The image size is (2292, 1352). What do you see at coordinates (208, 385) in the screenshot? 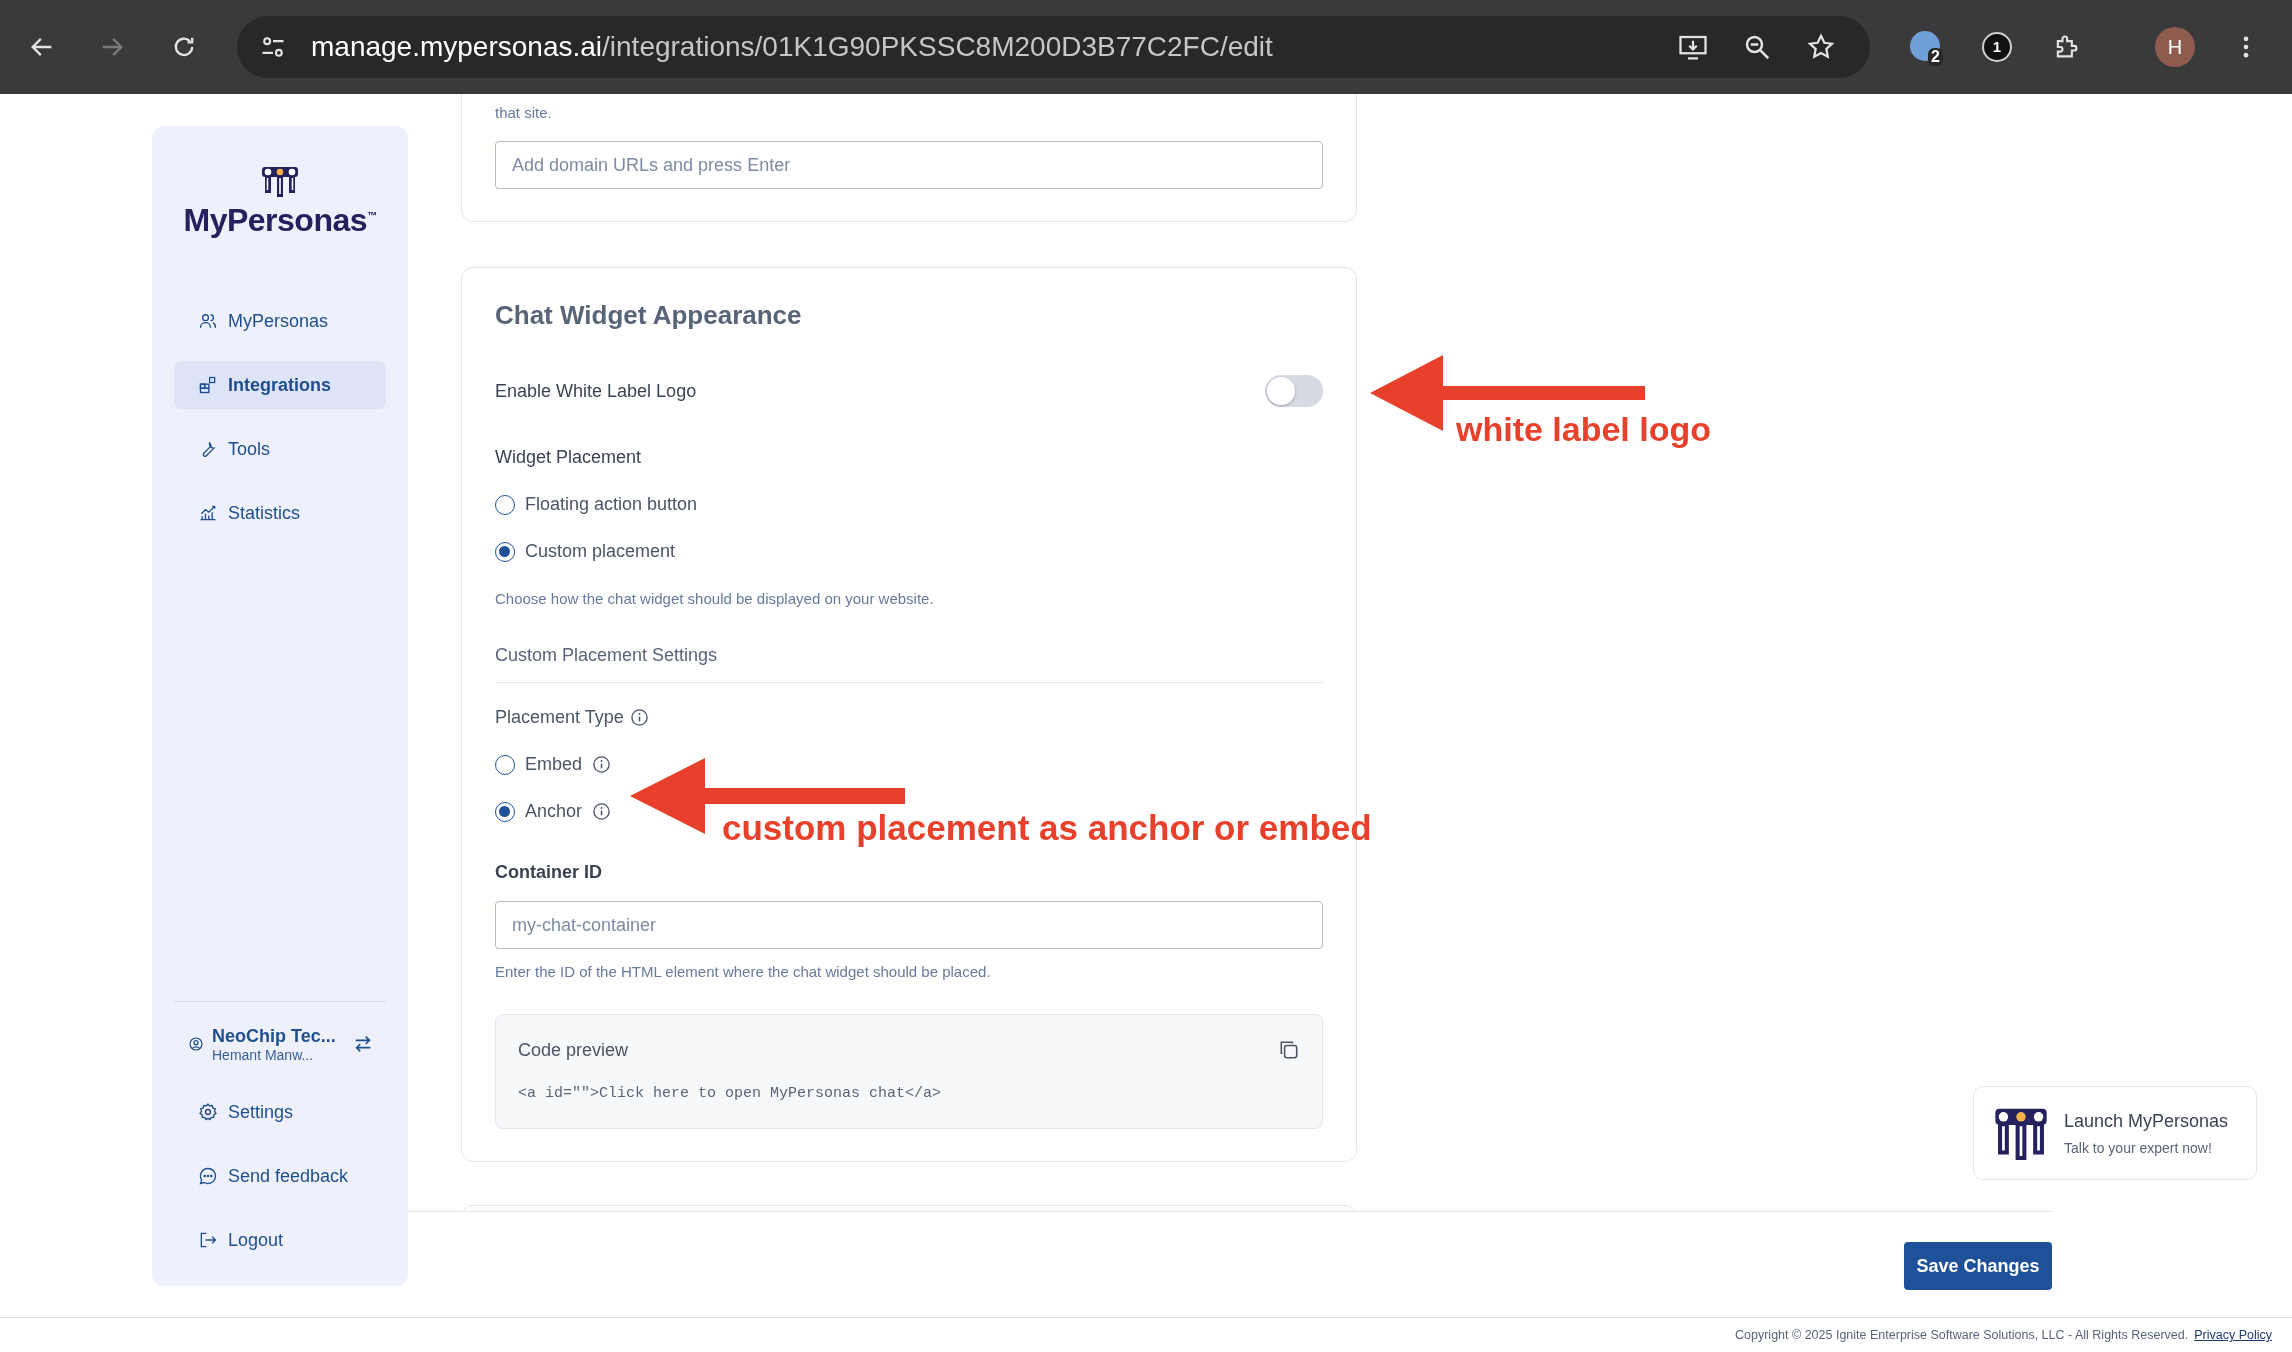
I see `grid-icon` at bounding box center [208, 385].